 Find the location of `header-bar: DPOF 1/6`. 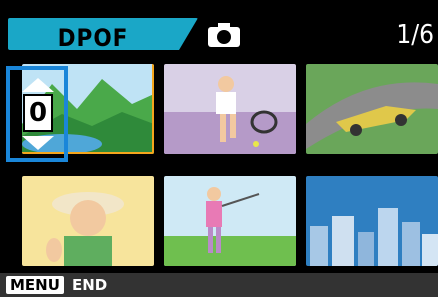

header-bar: DPOF 1/6 is located at coordinates (219, 29).